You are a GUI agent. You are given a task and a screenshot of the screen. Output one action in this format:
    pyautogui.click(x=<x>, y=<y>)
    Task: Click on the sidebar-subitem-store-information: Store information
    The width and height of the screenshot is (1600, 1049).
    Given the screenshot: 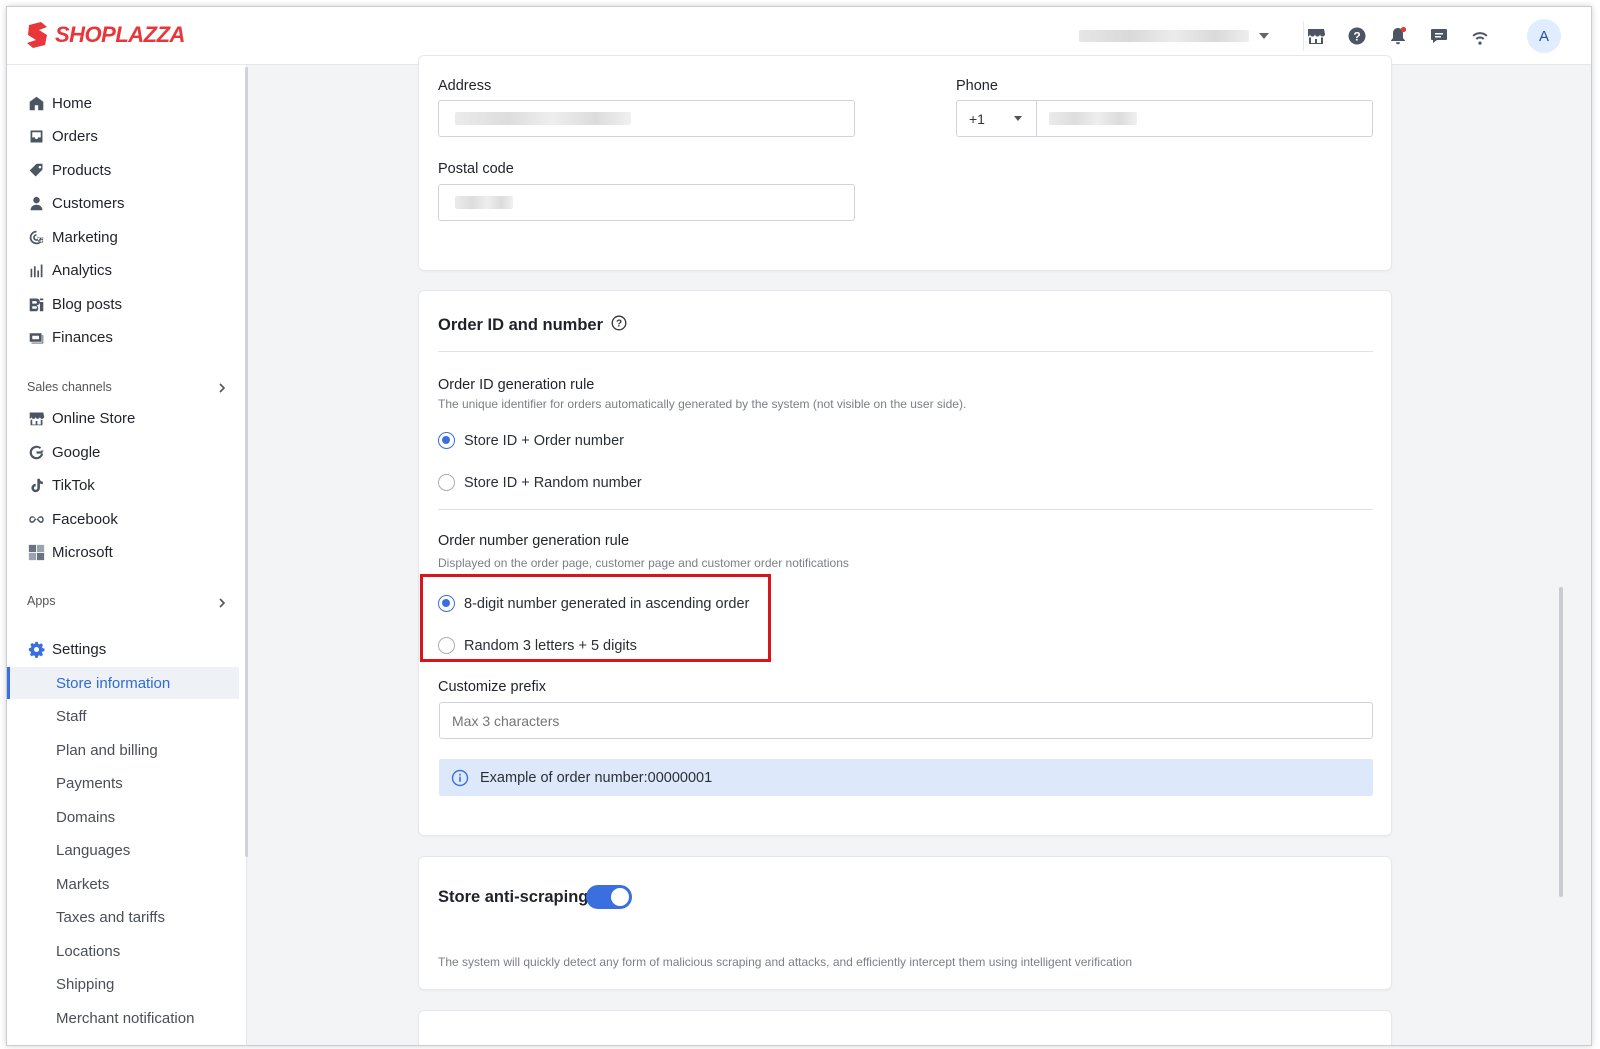 What is the action you would take?
    pyautogui.click(x=123, y=683)
    